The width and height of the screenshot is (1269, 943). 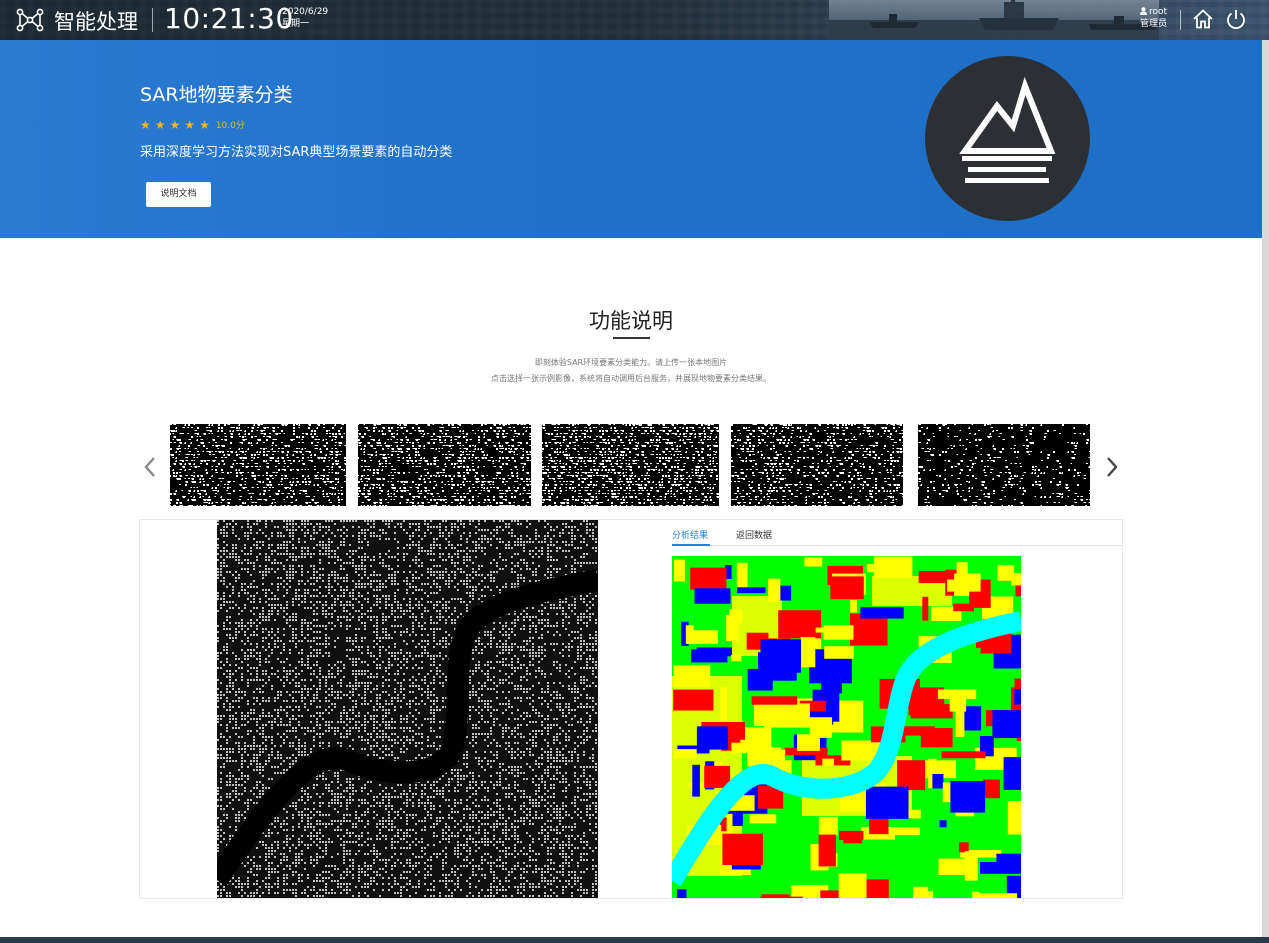 What do you see at coordinates (634, 940) in the screenshot?
I see `bottom-bar` at bounding box center [634, 940].